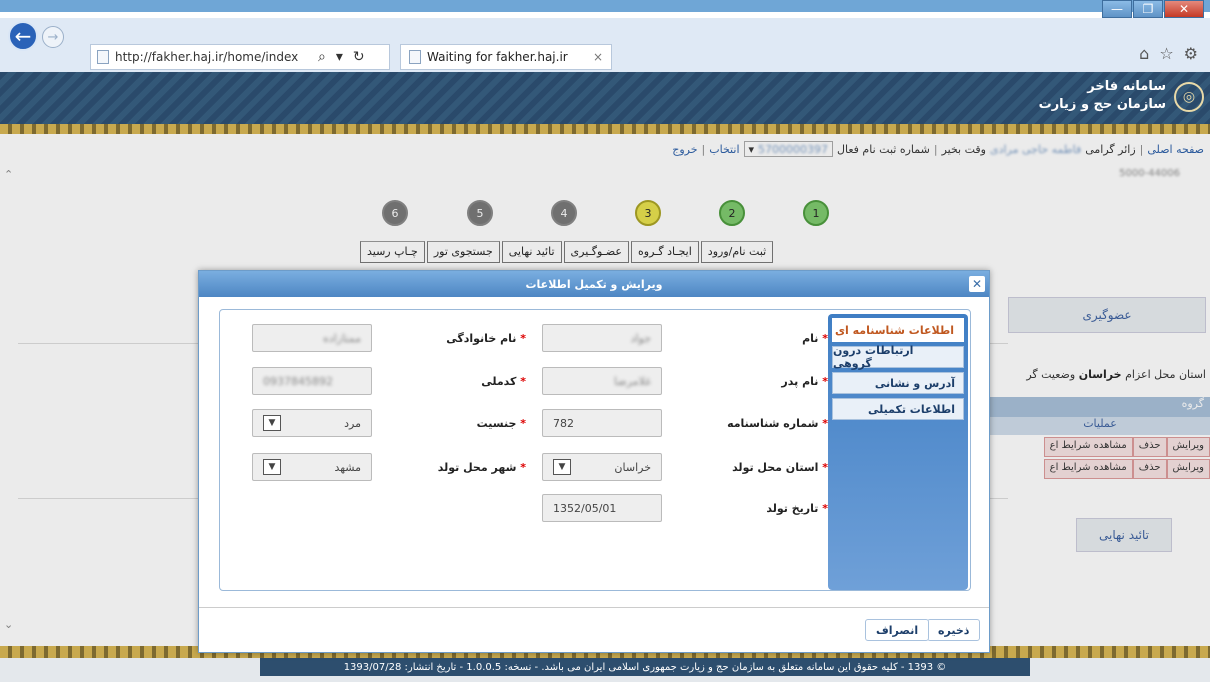 The width and height of the screenshot is (1210, 682). I want to click on birth-date-label: * تاریخ تولد, so click(797, 508).